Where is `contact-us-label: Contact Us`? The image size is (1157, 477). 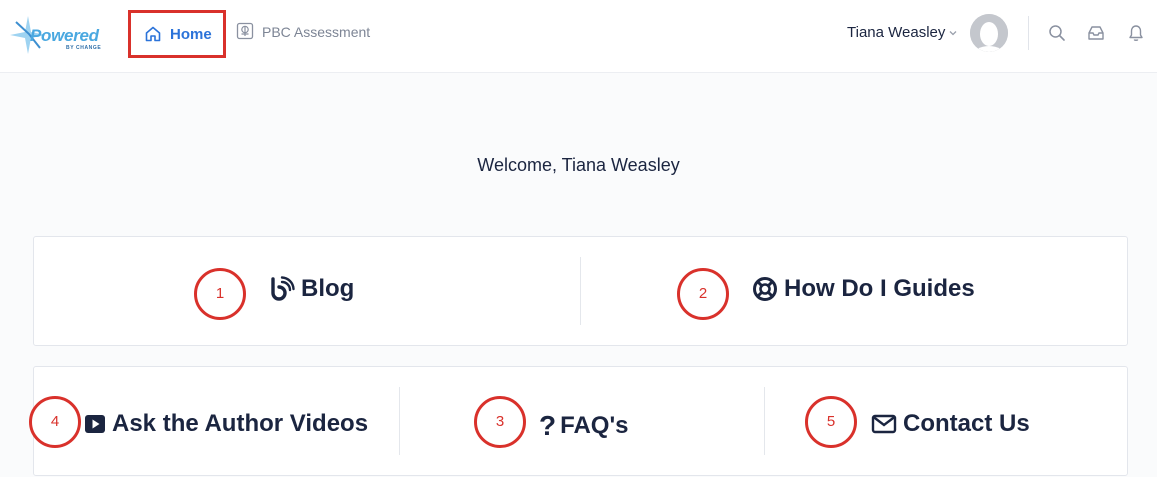
contact-us-label: Contact Us is located at coordinates (966, 423).